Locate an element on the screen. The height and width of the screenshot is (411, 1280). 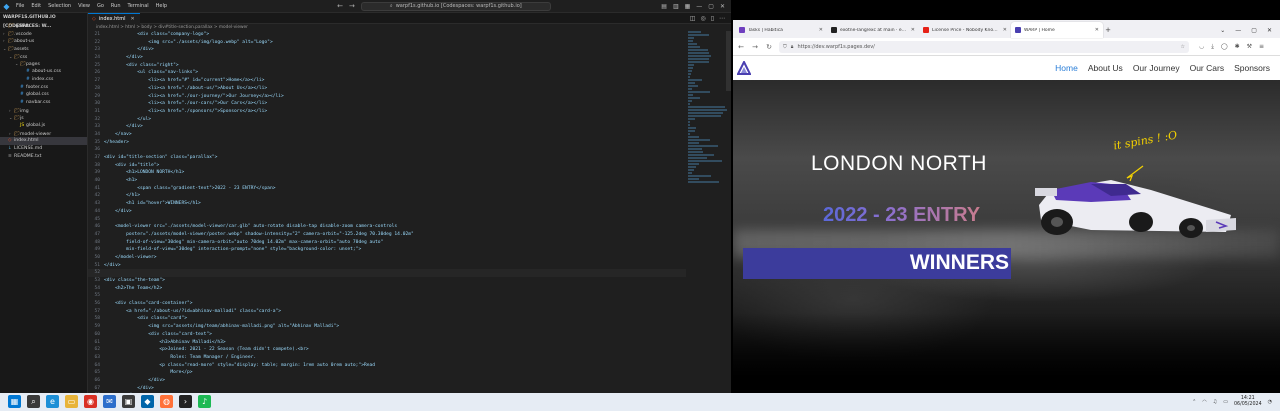
menu-item-edit: Edit is located at coordinates (36, 6).